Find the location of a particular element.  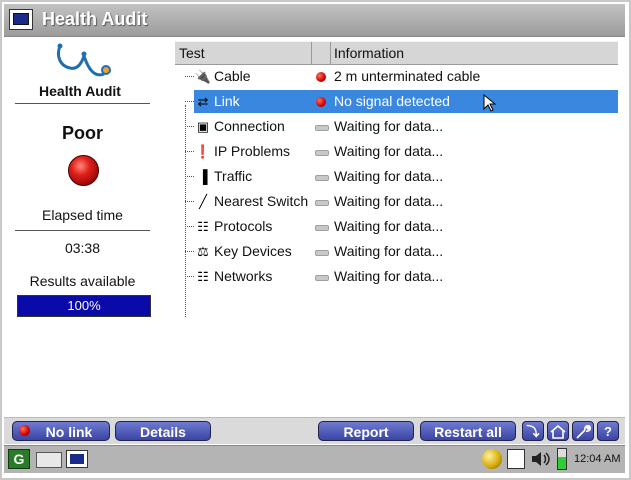

start-menu-icon: G is located at coordinates (19, 459).